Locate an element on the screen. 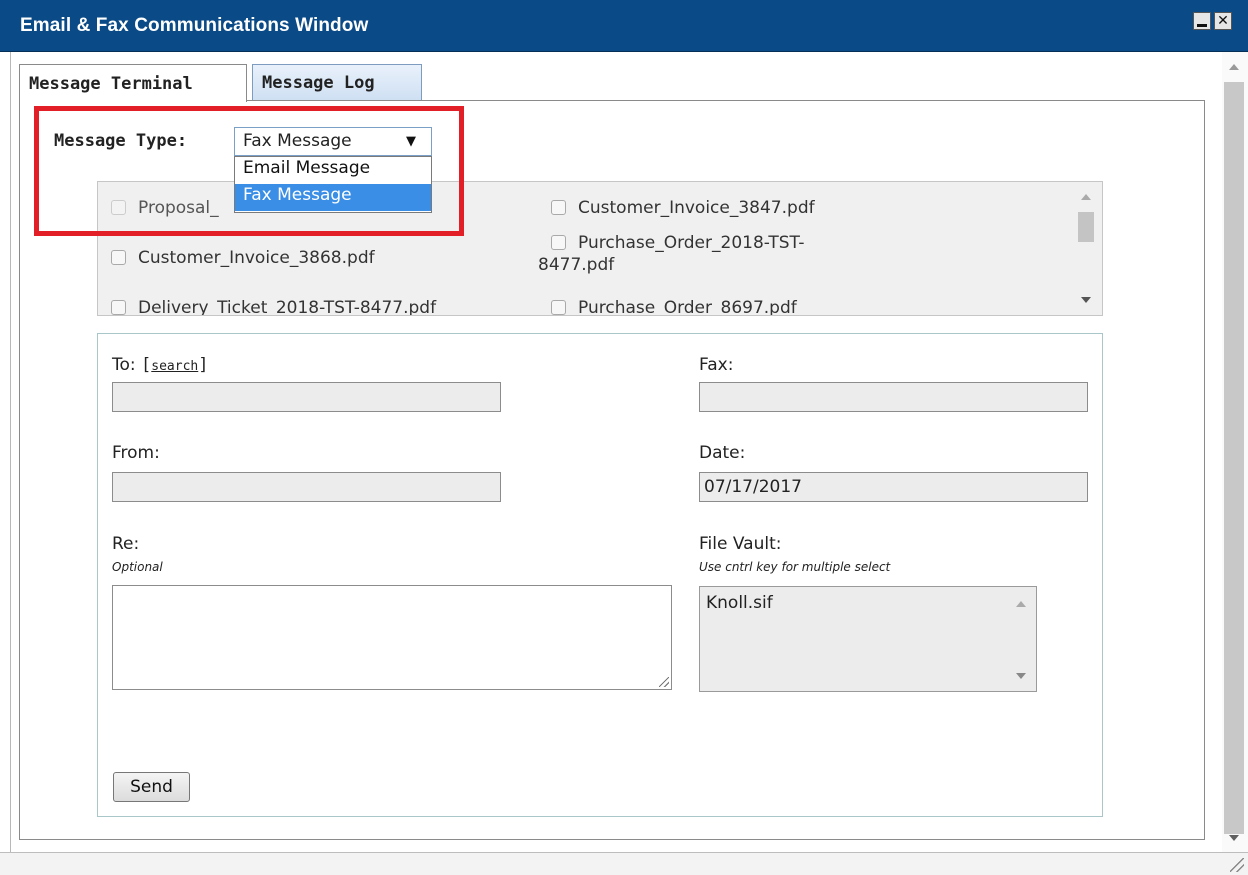 The image size is (1248, 875). tab-message-log: Message Log is located at coordinates (337, 82).